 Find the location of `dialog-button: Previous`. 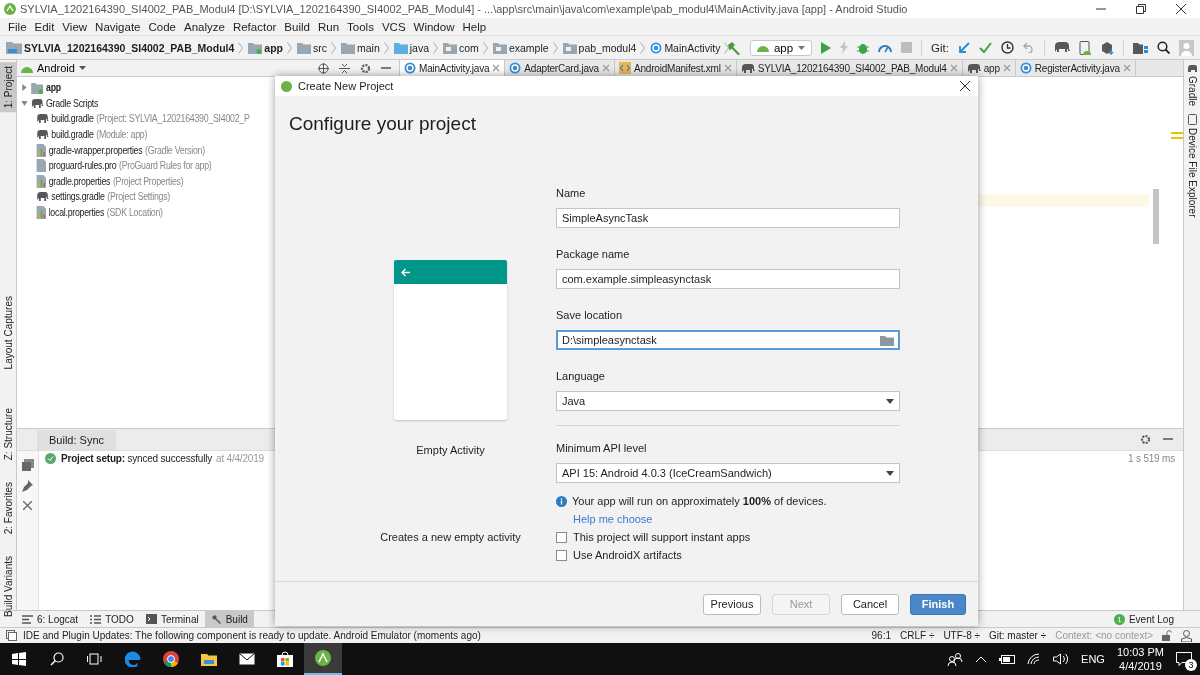

dialog-button: Previous is located at coordinates (732, 604).